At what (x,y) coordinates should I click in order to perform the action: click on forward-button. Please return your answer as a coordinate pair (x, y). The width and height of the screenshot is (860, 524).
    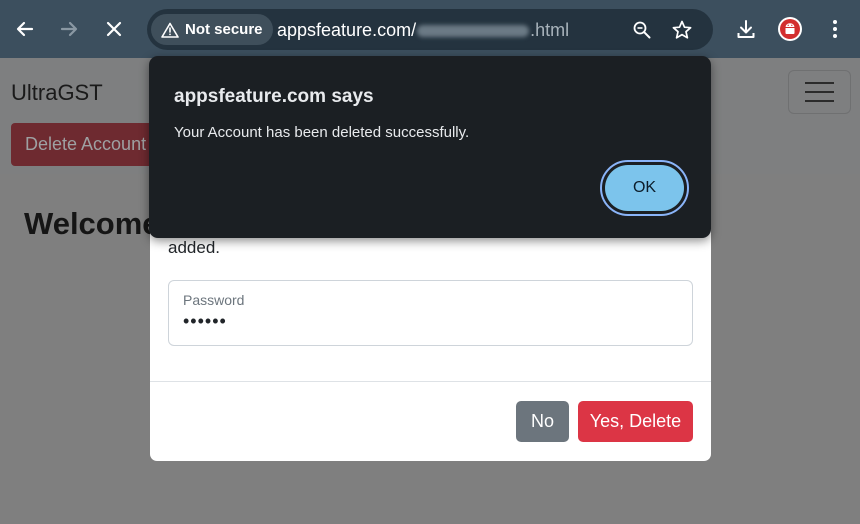
    Looking at the image, I should click on (69, 29).